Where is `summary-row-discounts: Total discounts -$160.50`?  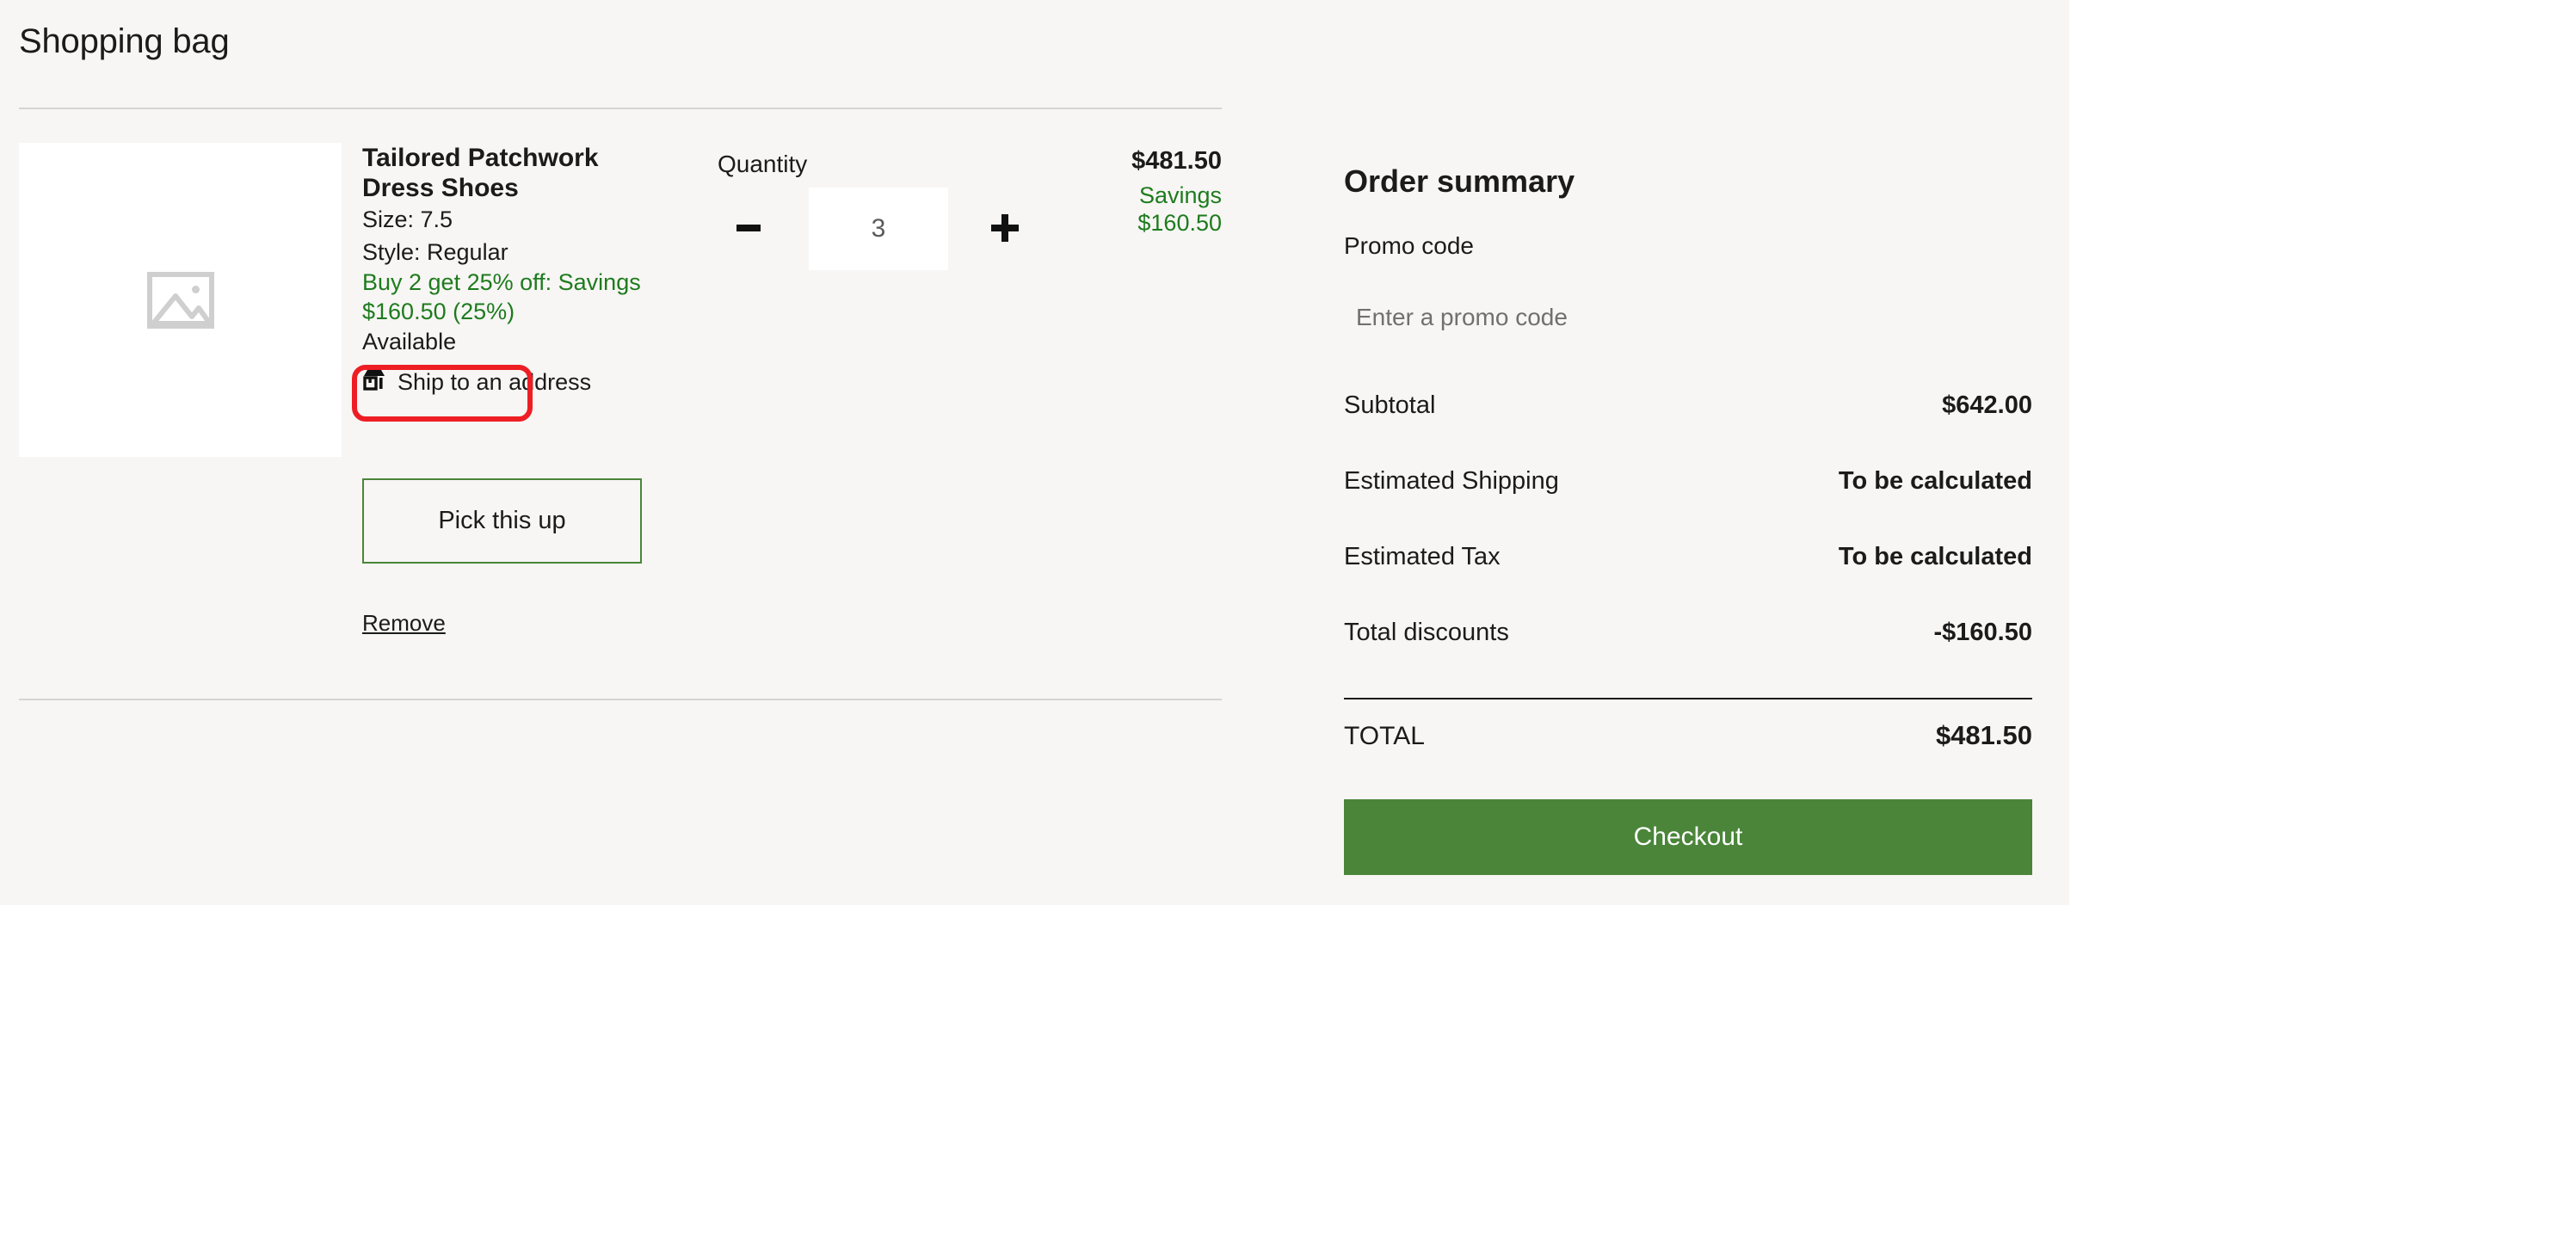
summary-row-discounts: Total discounts -$160.50 is located at coordinates (1688, 656).